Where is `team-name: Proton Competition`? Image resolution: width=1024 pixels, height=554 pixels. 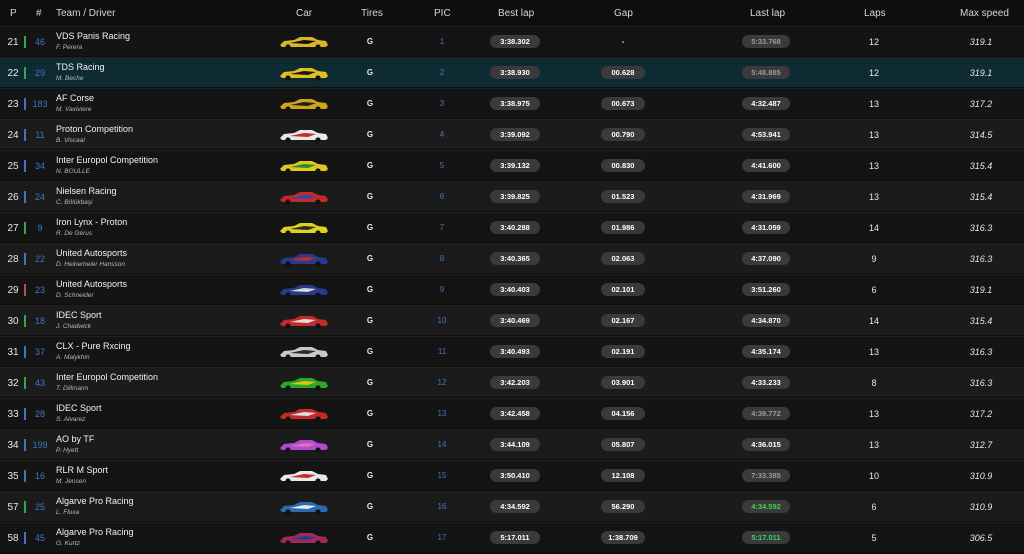 team-name: Proton Competition is located at coordinates (94, 129).